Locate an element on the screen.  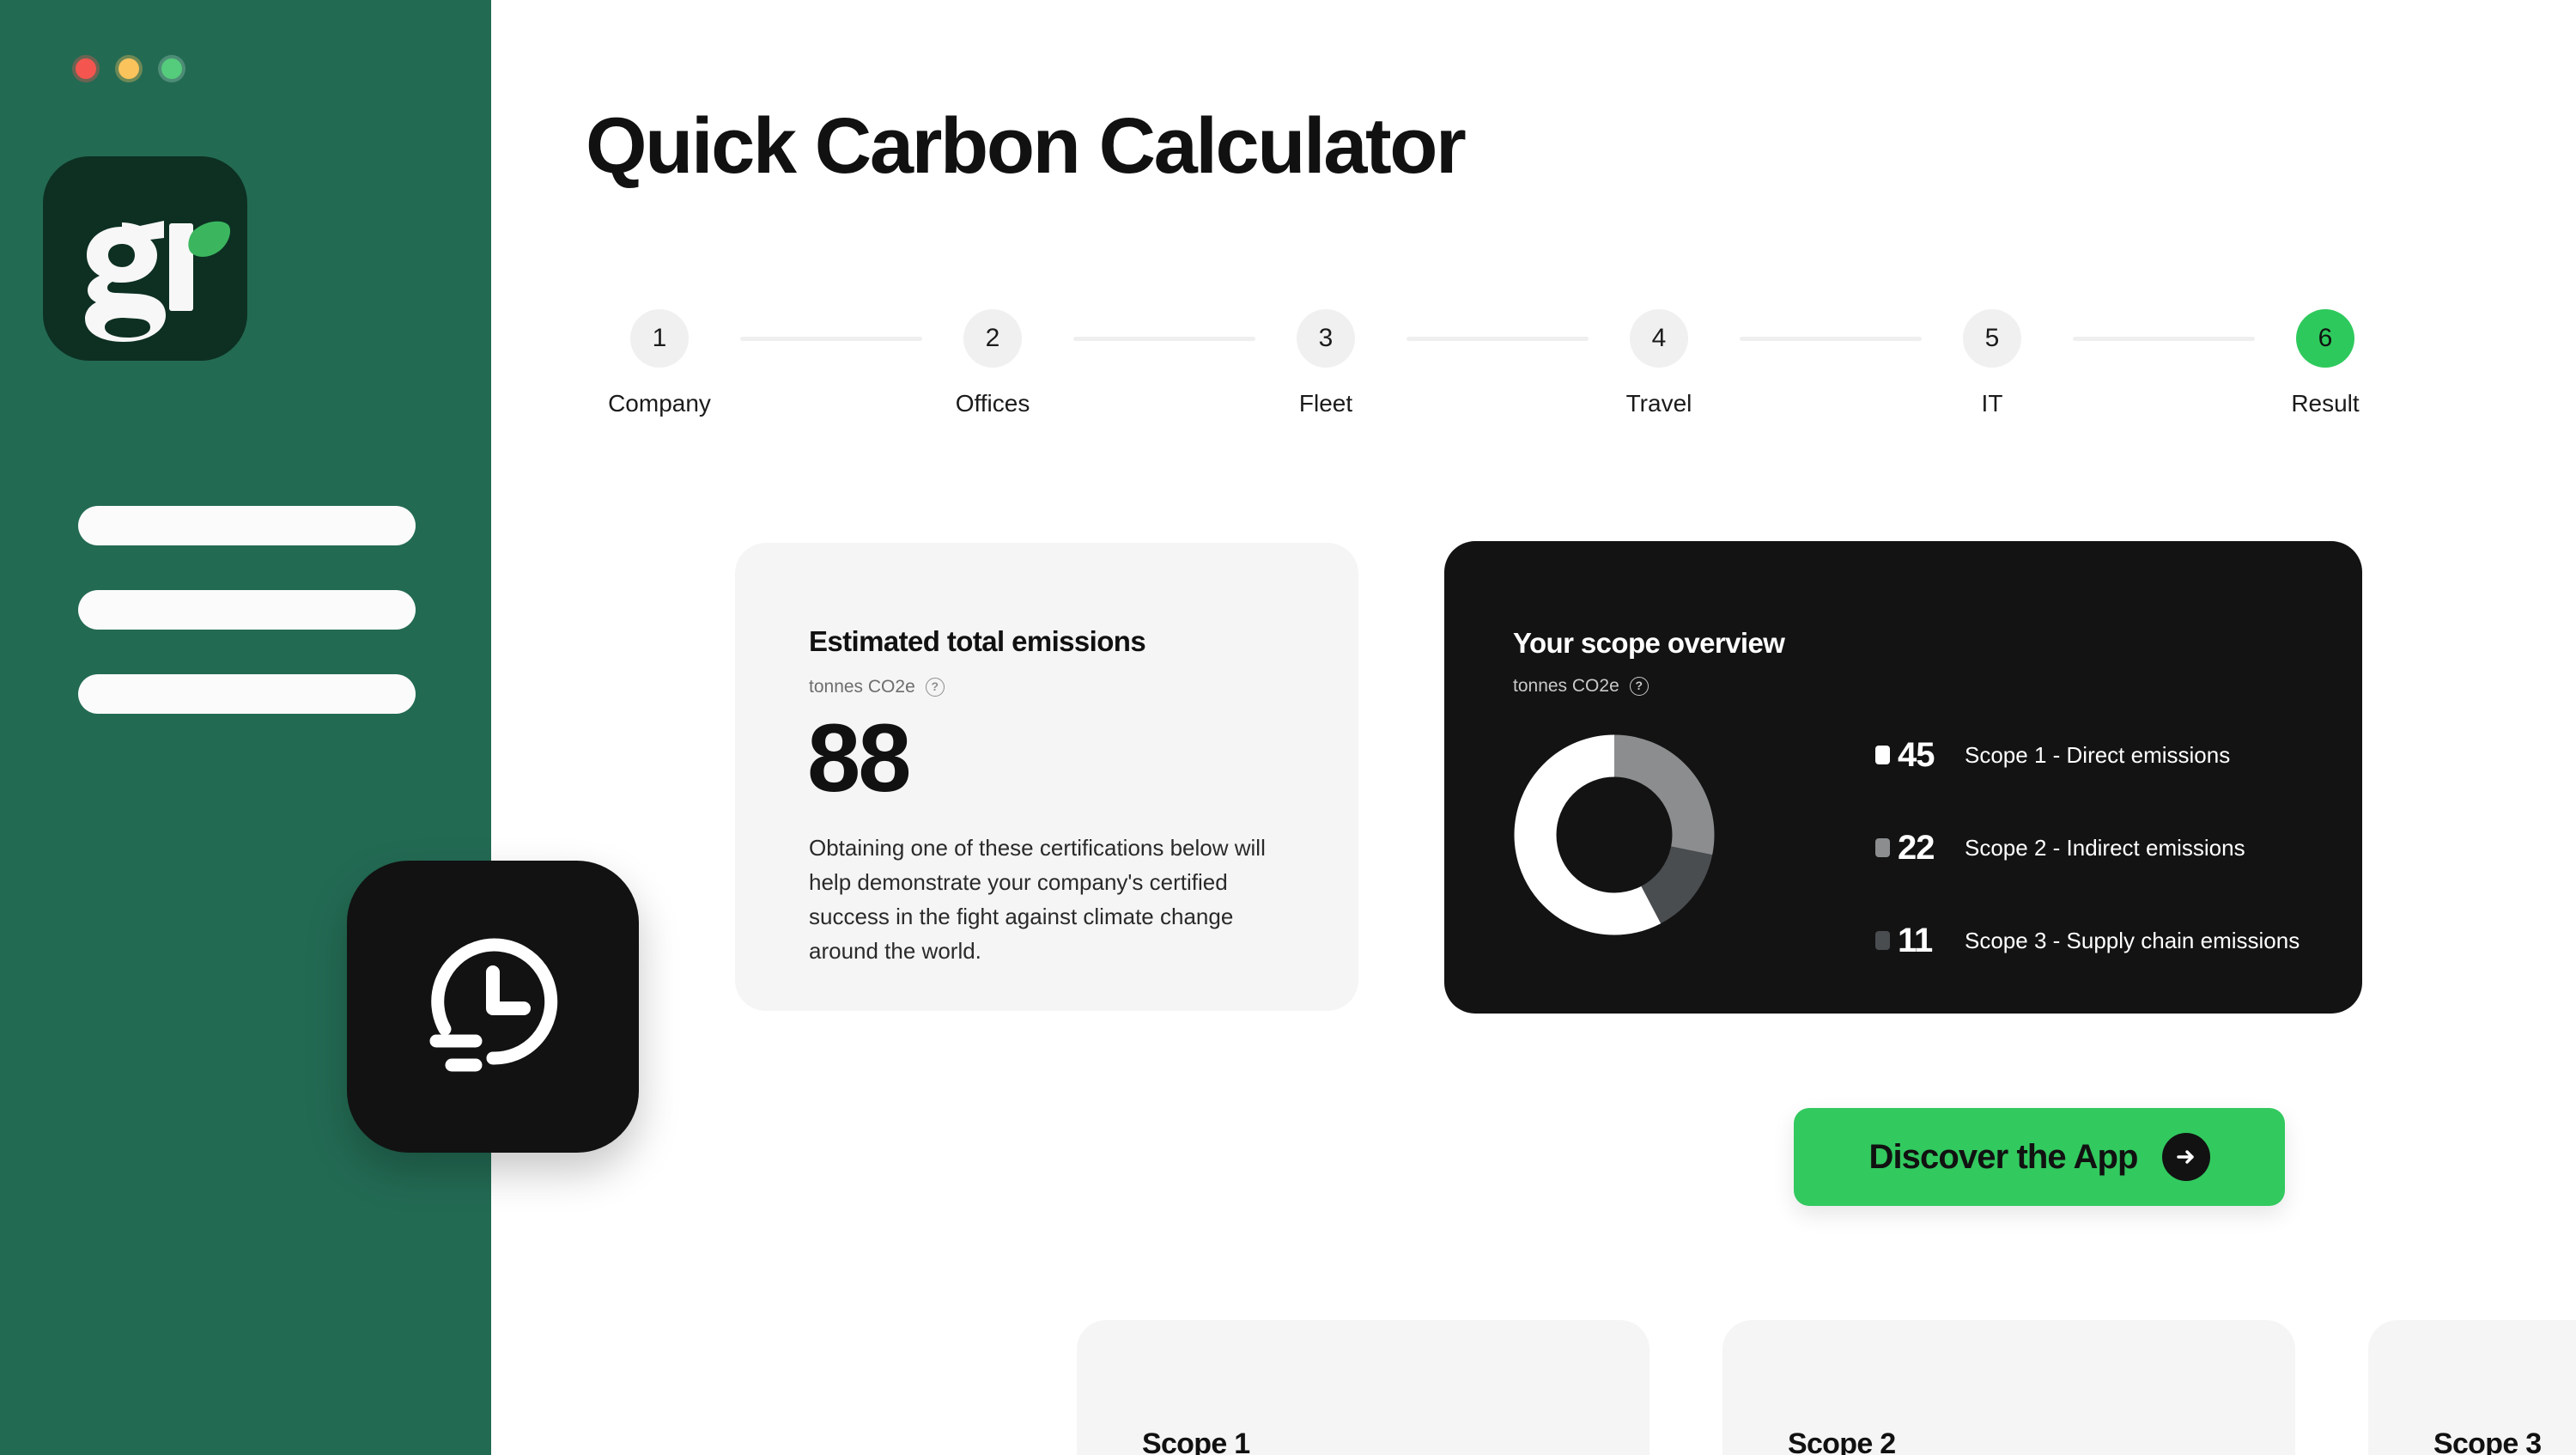
legend-value-scope-2: 22 is located at coordinates (1916, 847).